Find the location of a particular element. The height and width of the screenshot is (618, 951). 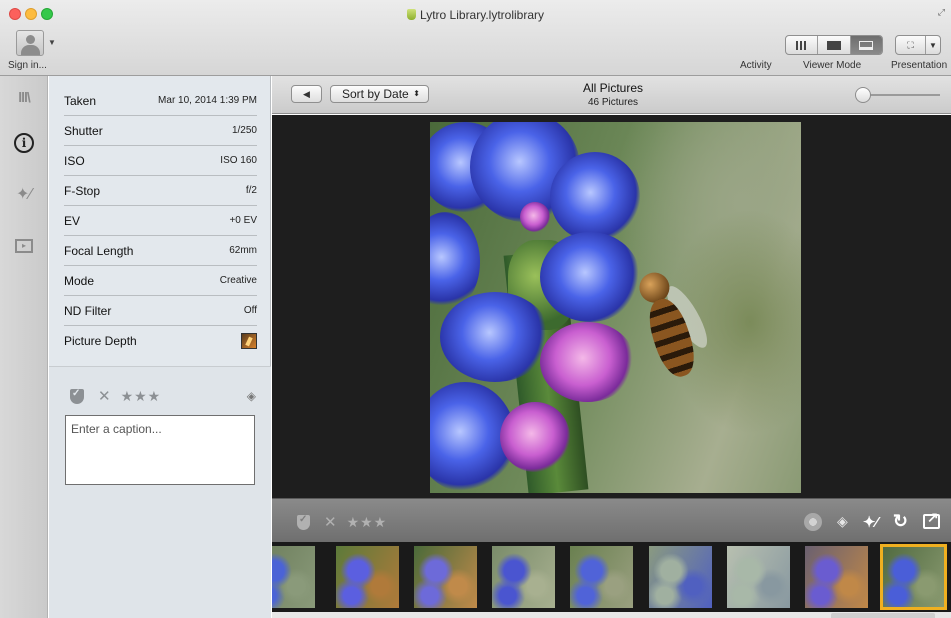

viewer-mode-label: Viewer Mode is located at coordinates (832, 65).